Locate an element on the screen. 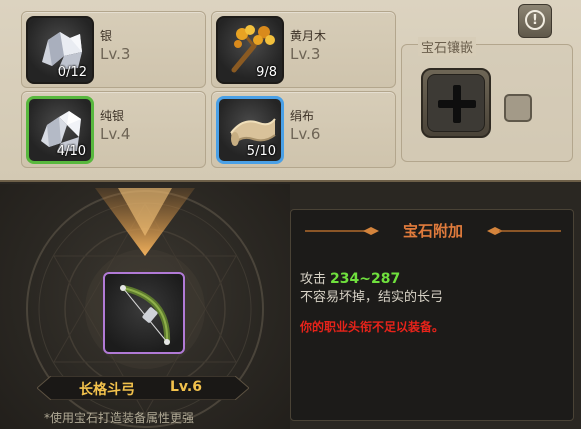 The width and height of the screenshot is (581, 429). attack-stat: 攻击 234~287 is located at coordinates (350, 277).